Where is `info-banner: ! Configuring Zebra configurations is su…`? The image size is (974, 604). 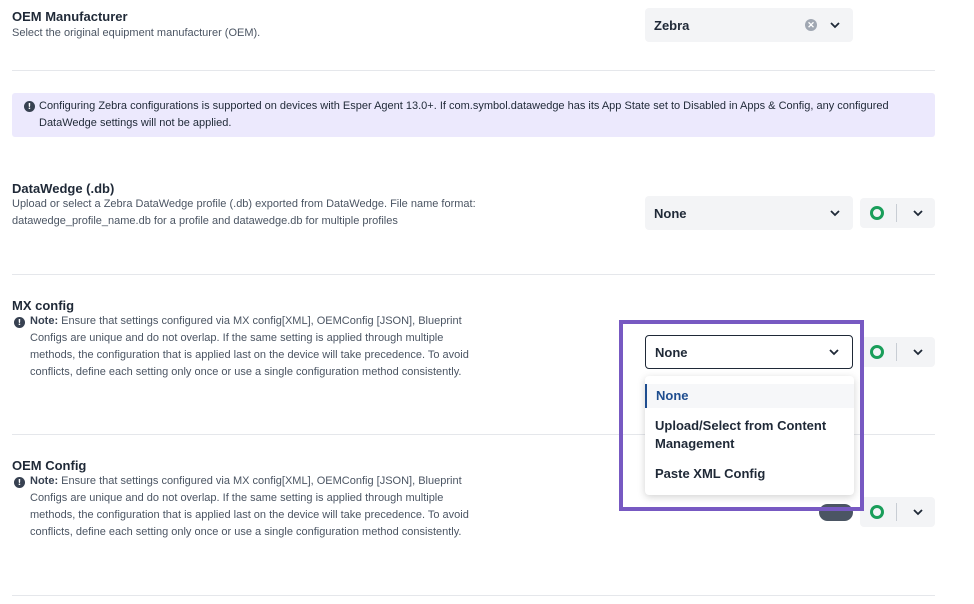
info-banner: ! Configuring Zebra configurations is su… is located at coordinates (473, 115).